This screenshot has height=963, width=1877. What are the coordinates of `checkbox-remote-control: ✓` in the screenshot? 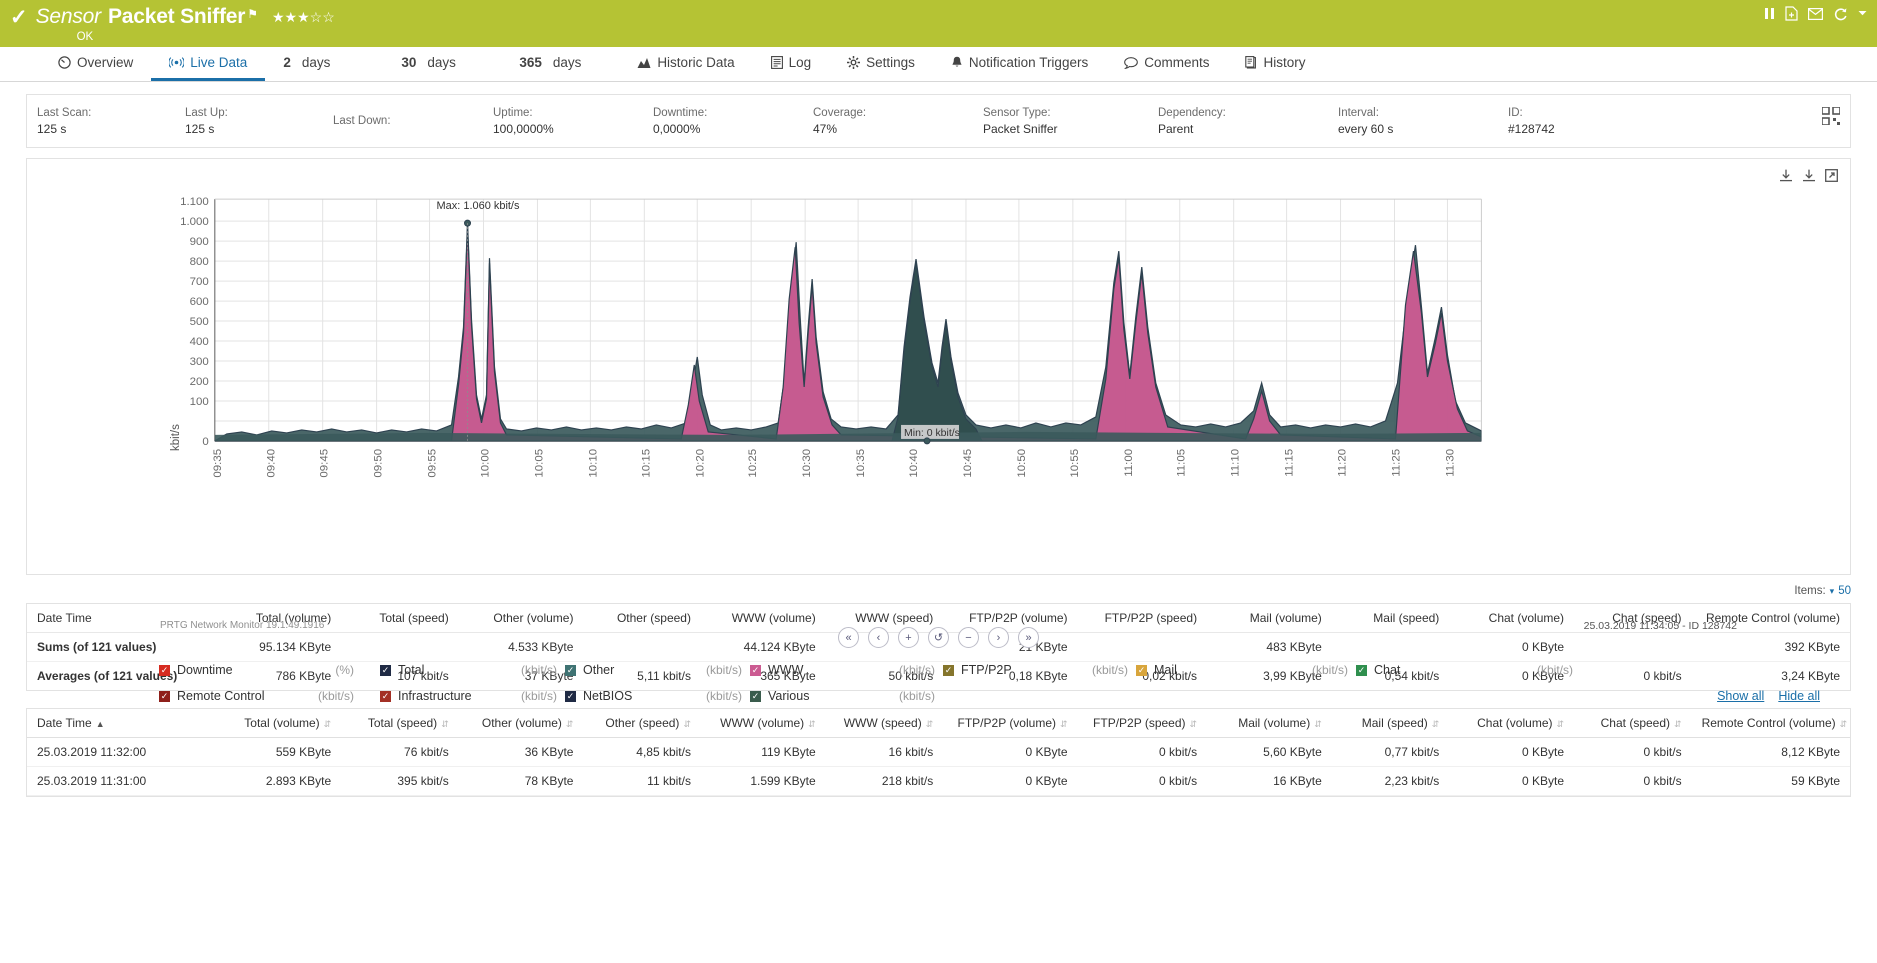 It's located at (164, 696).